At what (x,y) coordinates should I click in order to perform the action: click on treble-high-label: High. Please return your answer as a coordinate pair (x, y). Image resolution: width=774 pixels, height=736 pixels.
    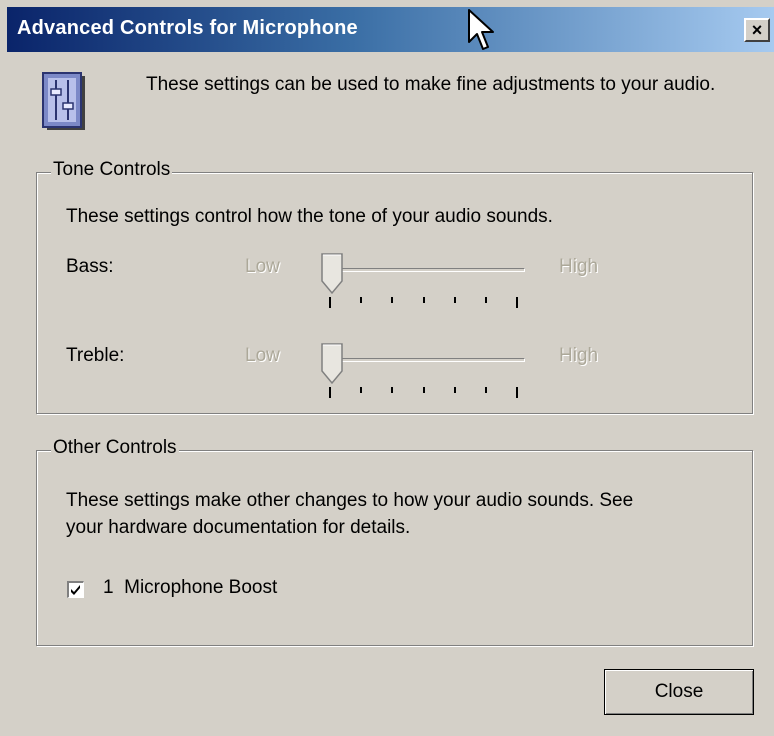
    Looking at the image, I should click on (579, 355).